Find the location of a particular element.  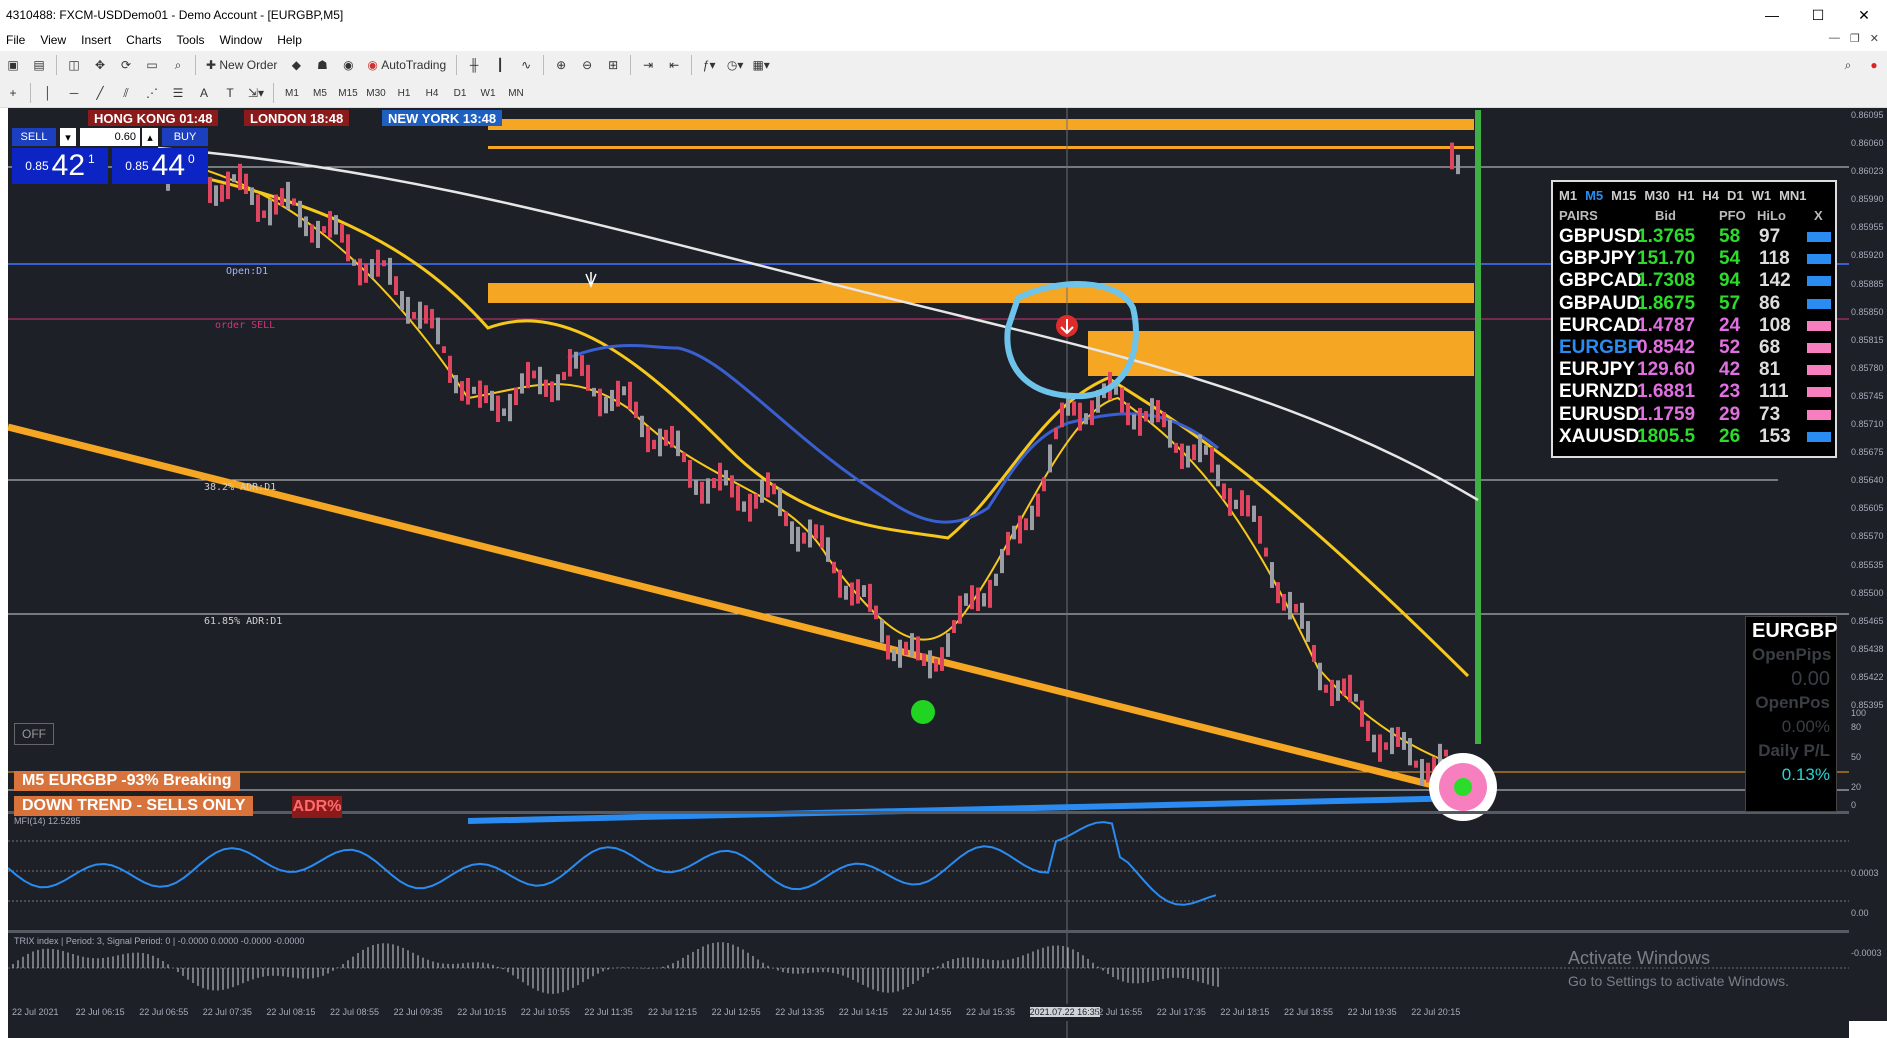

data-window-icon: ✥ is located at coordinates (100, 65).